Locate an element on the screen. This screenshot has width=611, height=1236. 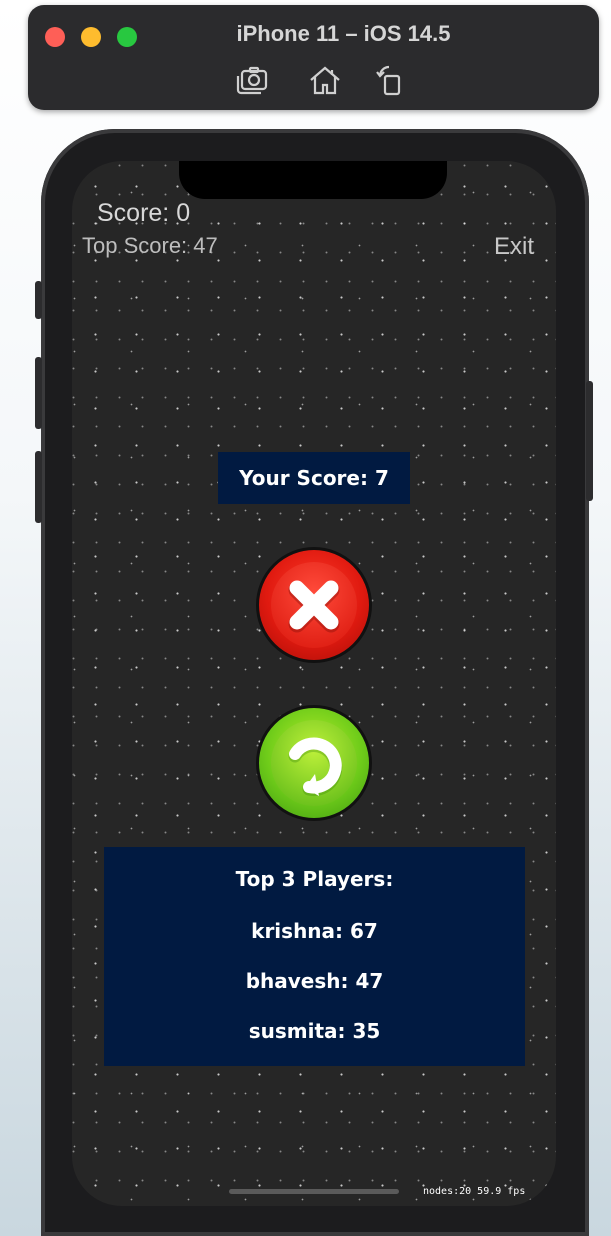
replay-icon is located at coordinates (315, 766).